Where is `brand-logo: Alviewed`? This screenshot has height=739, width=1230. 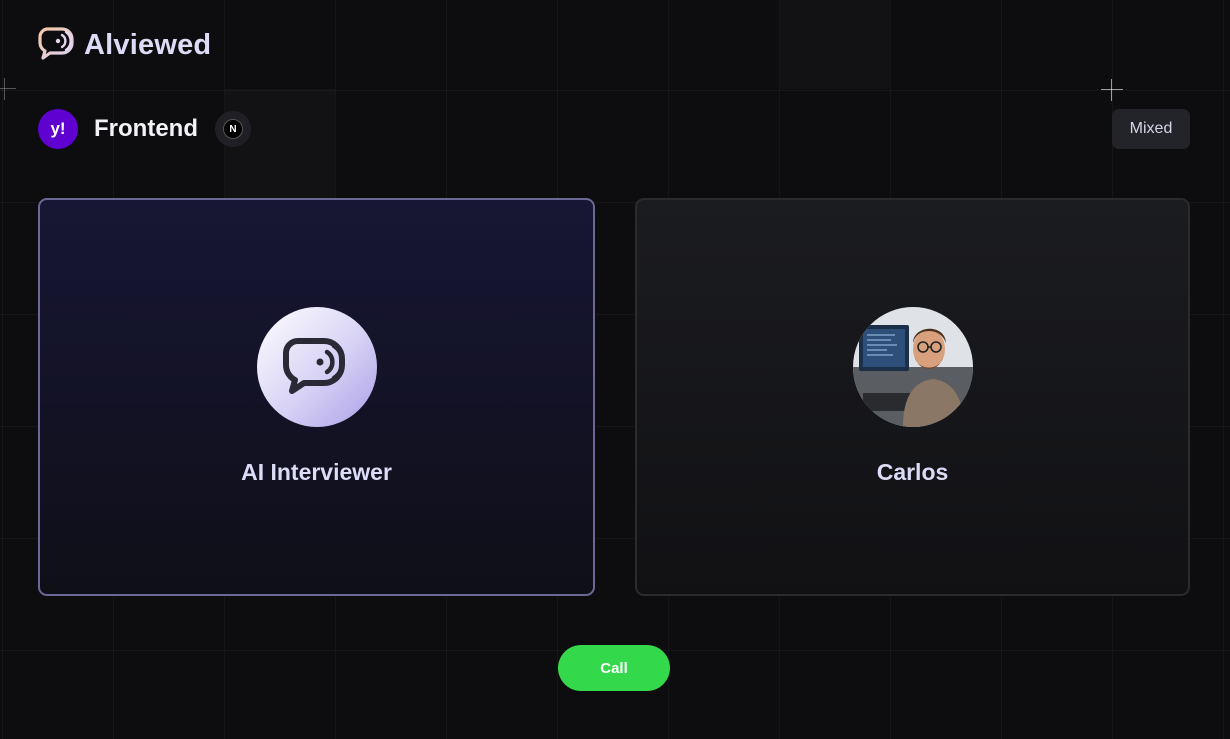 brand-logo: Alviewed is located at coordinates (124, 45).